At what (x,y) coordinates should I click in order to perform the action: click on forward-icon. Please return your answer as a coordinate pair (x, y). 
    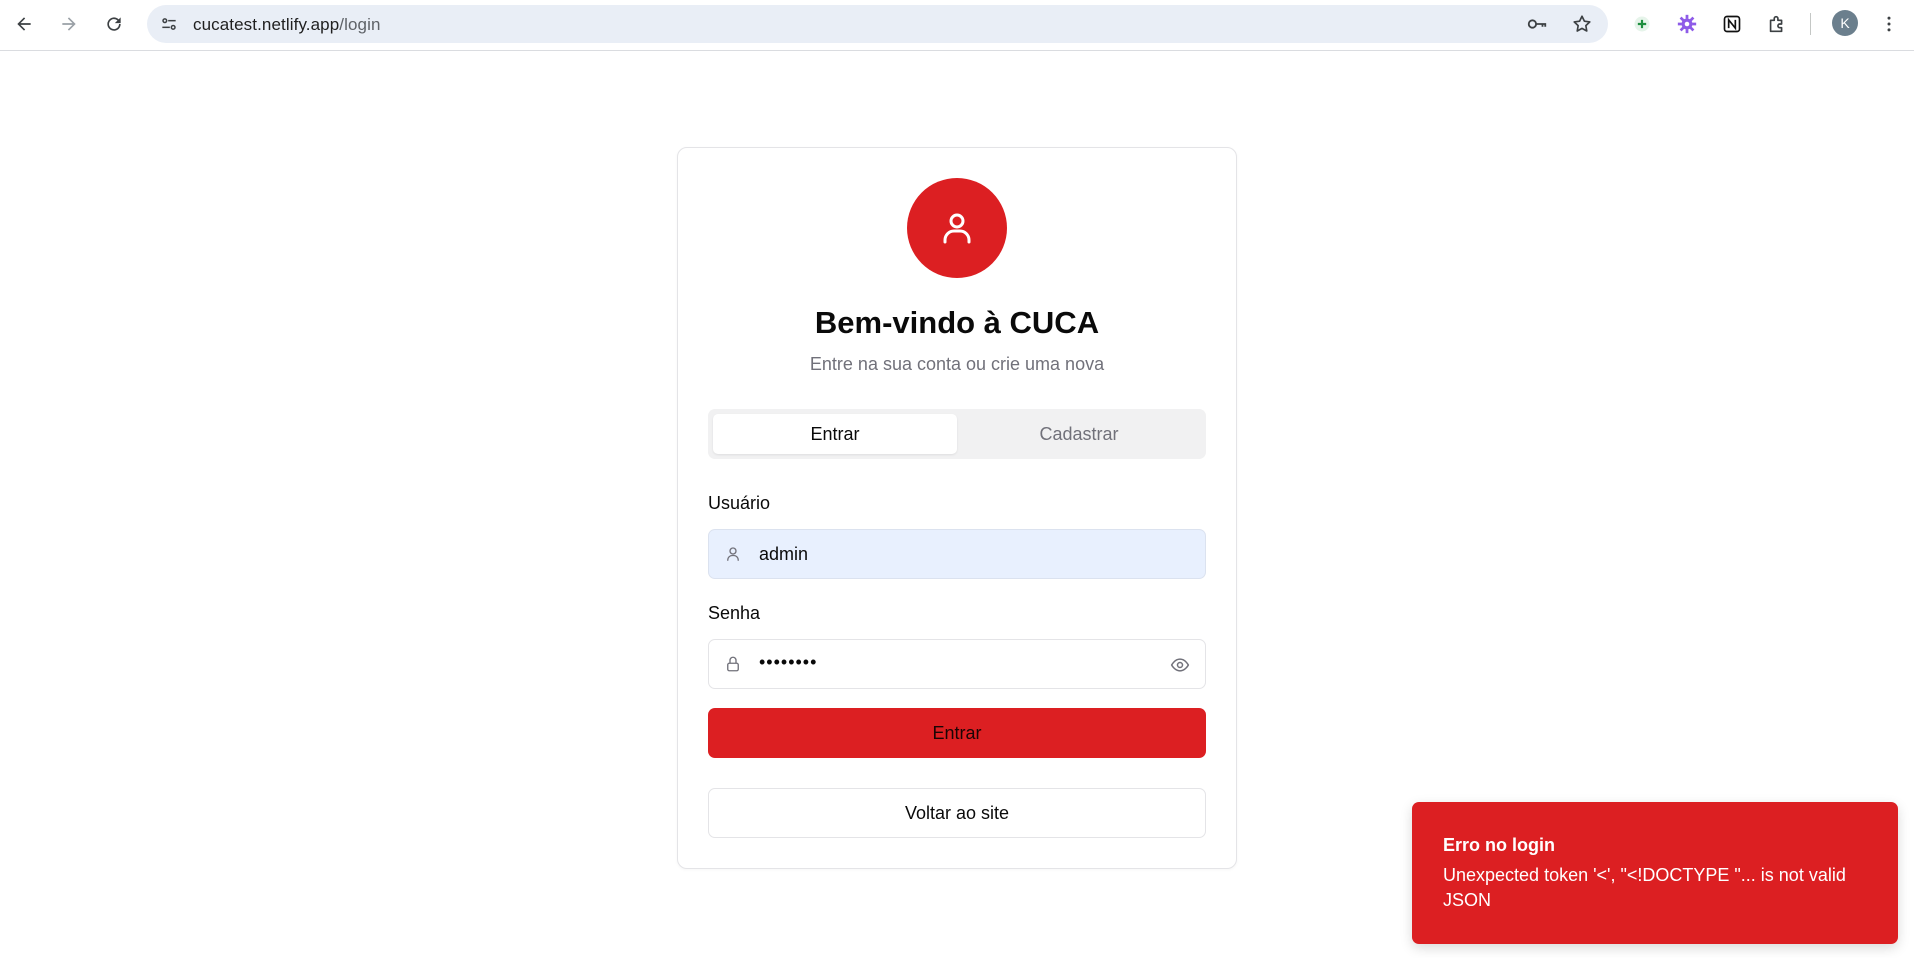
    Looking at the image, I should click on (69, 24).